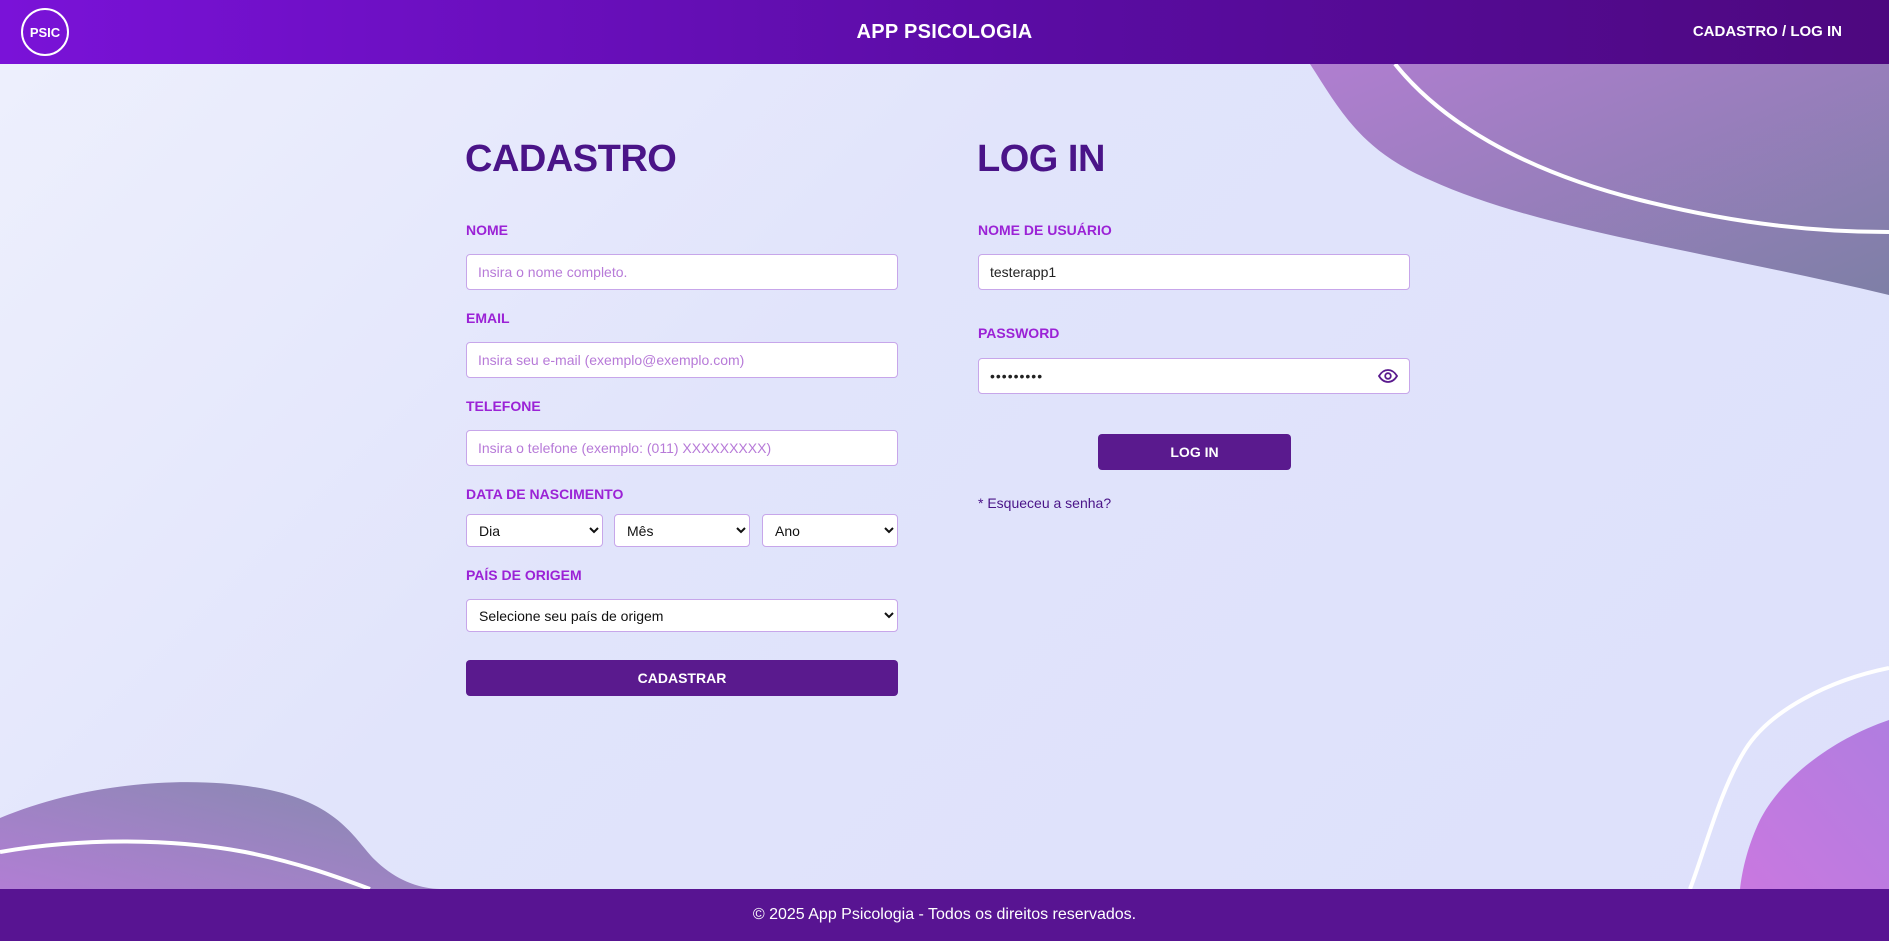 The image size is (1889, 941). What do you see at coordinates (1767, 31) in the screenshot?
I see `nav-link-cadastro-login: CADASTRO / LOG IN` at bounding box center [1767, 31].